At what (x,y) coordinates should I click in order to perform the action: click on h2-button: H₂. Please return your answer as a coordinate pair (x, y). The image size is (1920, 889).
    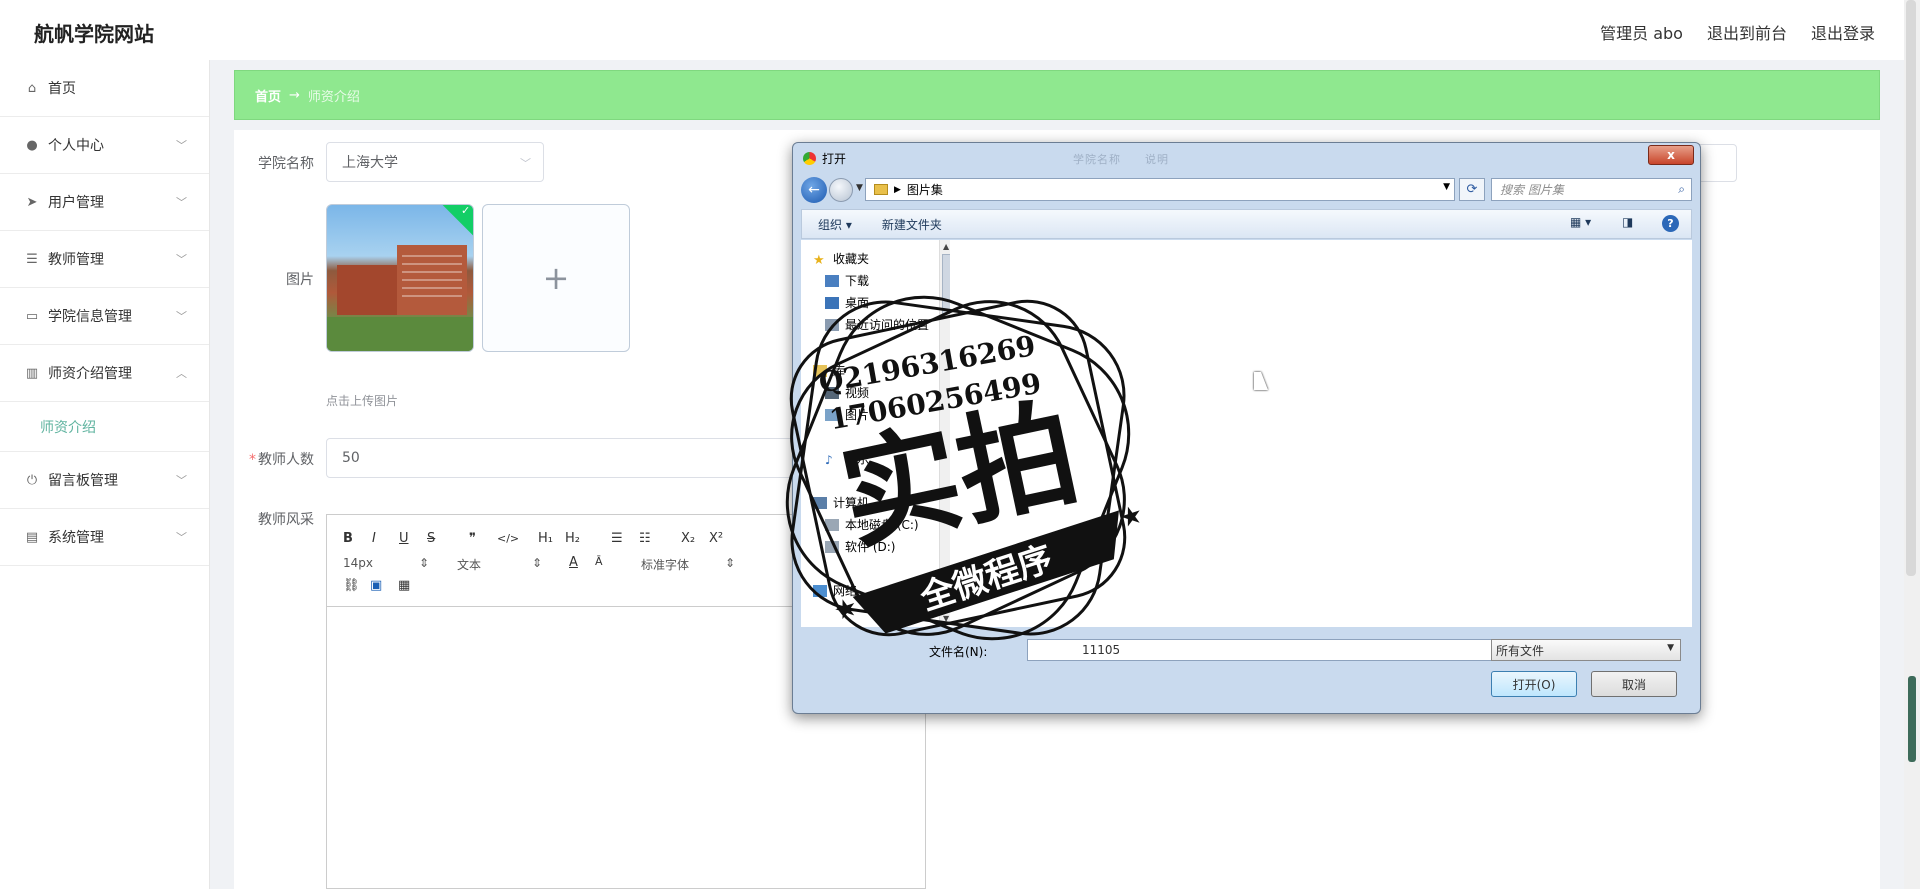
    Looking at the image, I should click on (572, 538).